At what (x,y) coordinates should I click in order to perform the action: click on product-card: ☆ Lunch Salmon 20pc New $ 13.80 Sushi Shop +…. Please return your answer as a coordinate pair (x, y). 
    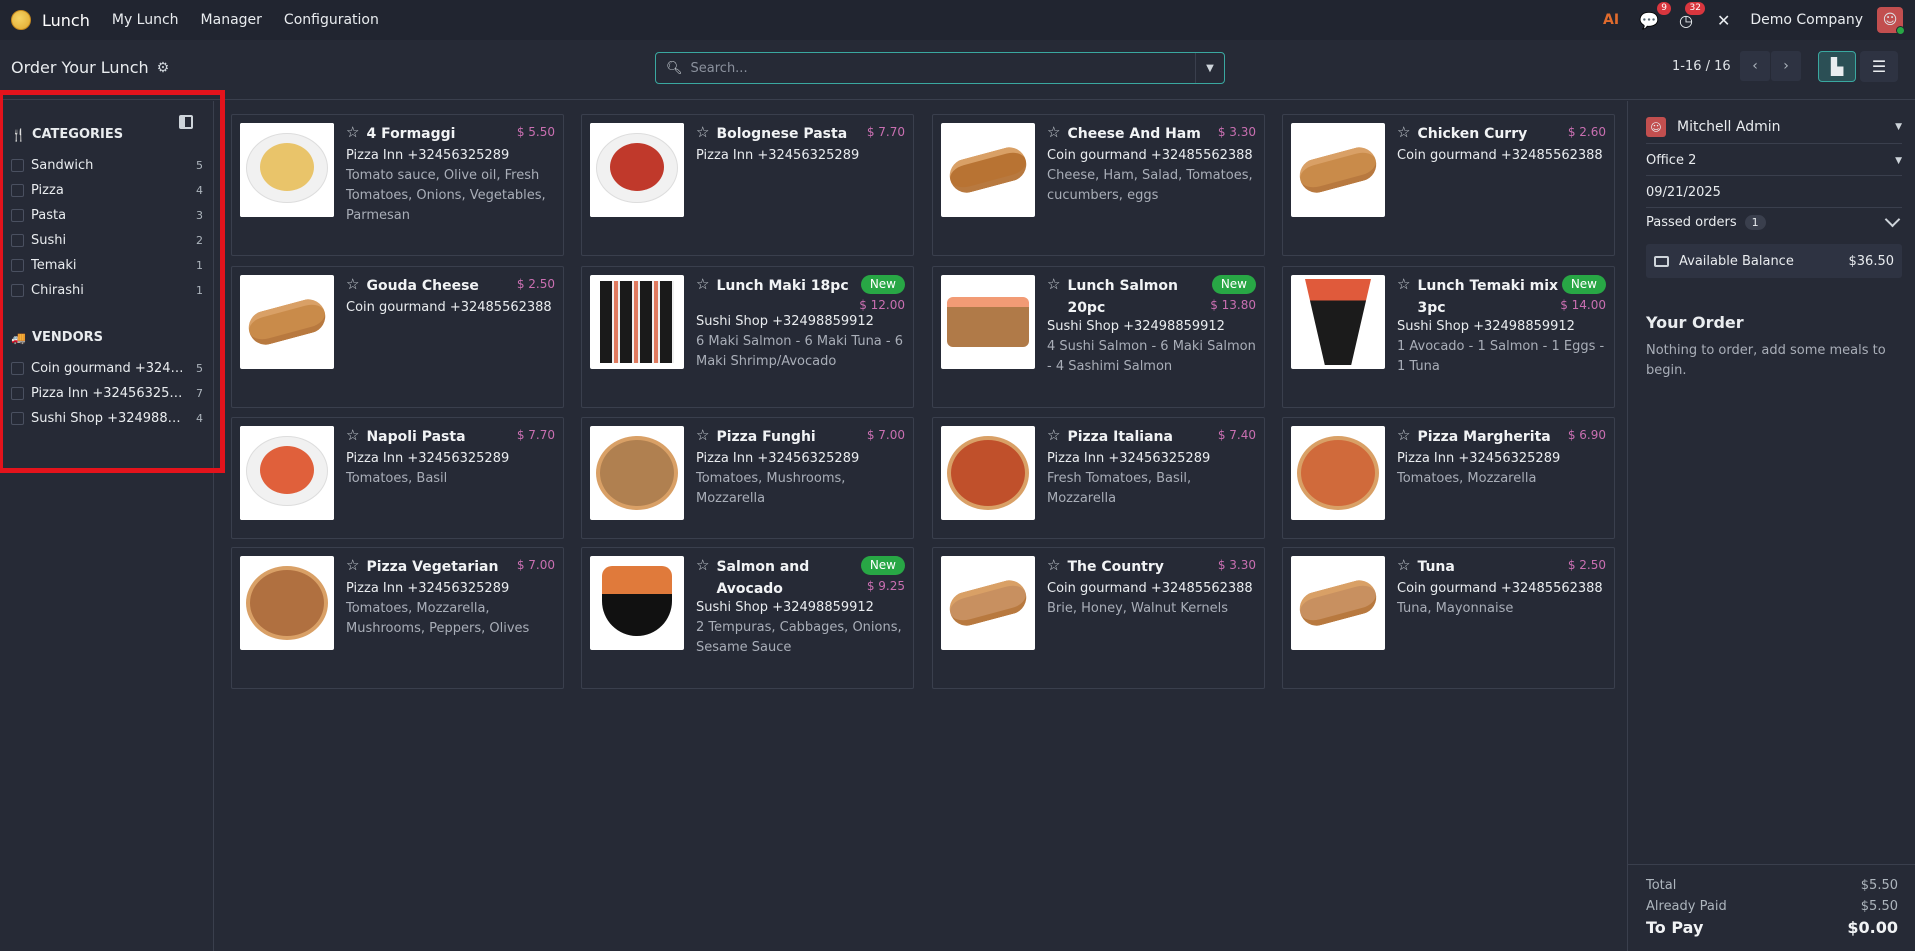
    Looking at the image, I should click on (1098, 337).